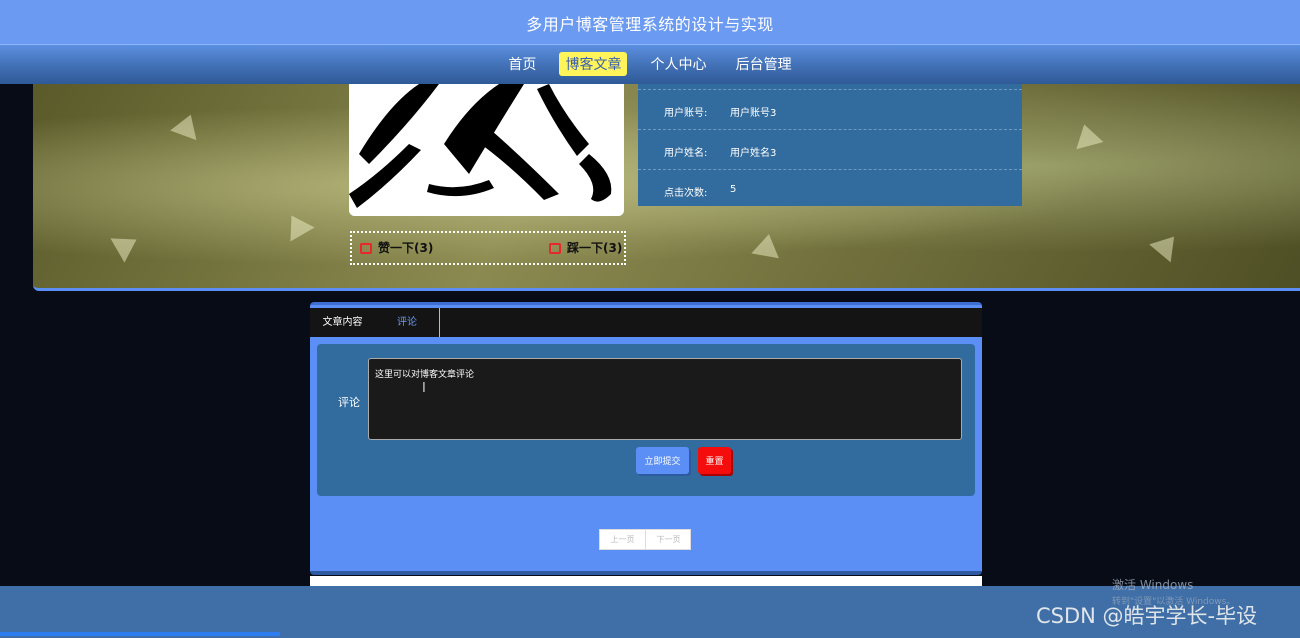  Describe the element at coordinates (343, 322) in the screenshot. I see `tab-article-content: 文章内容` at that location.